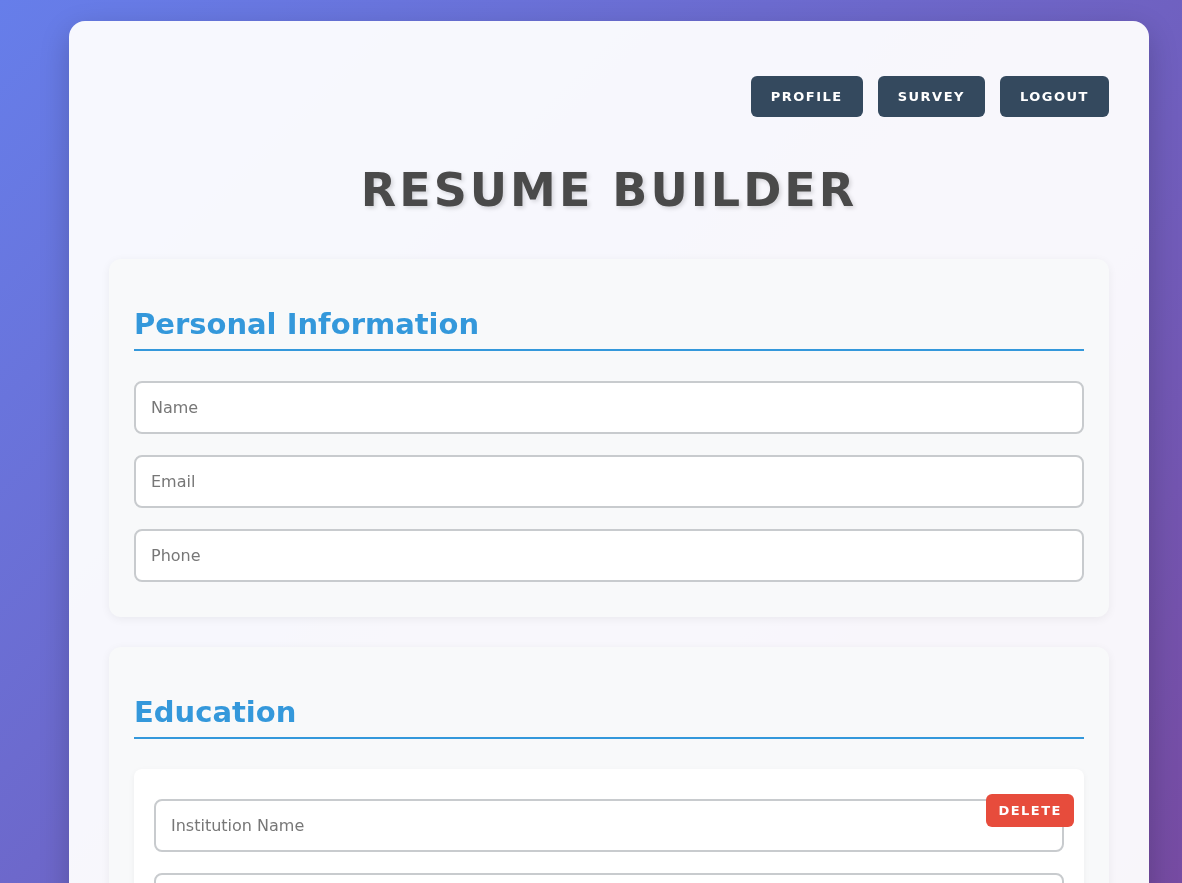 This screenshot has height=883, width=1182. What do you see at coordinates (609, 325) in the screenshot?
I see `section-heading: Personal Information` at bounding box center [609, 325].